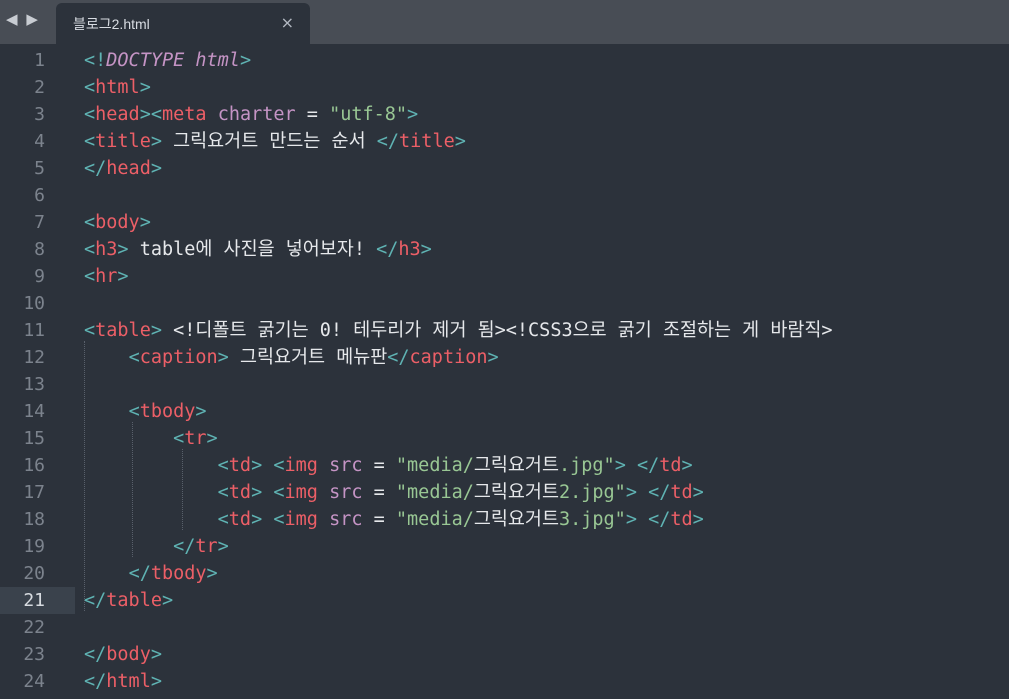  Describe the element at coordinates (39, 276) in the screenshot. I see `line-number: 9` at that location.